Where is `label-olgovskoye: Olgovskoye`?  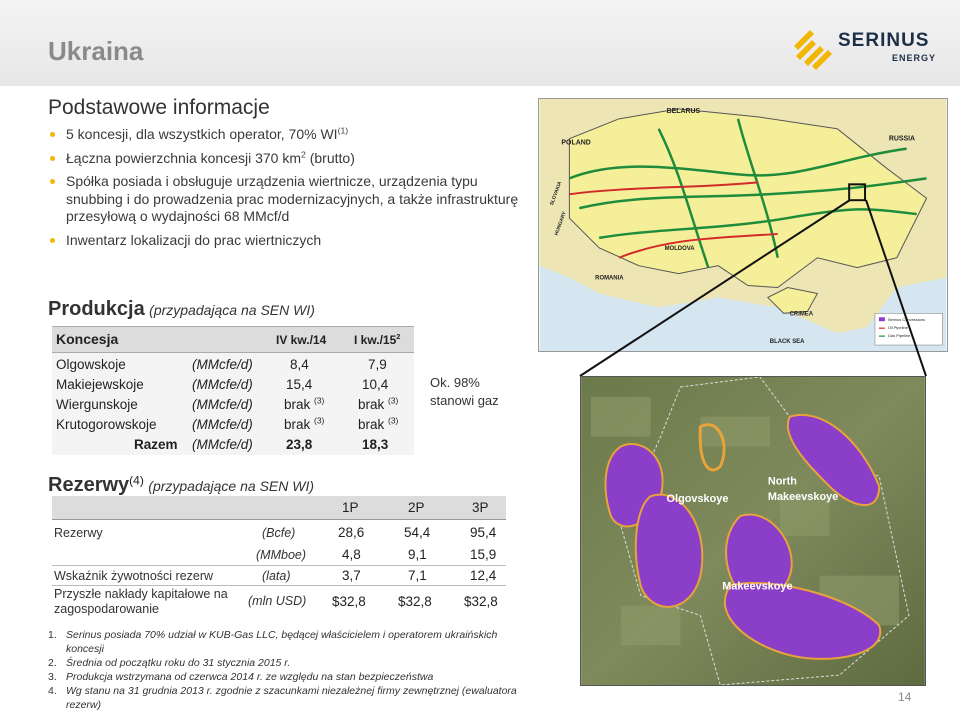
label-olgovskoye: Olgovskoye is located at coordinates (698, 499).